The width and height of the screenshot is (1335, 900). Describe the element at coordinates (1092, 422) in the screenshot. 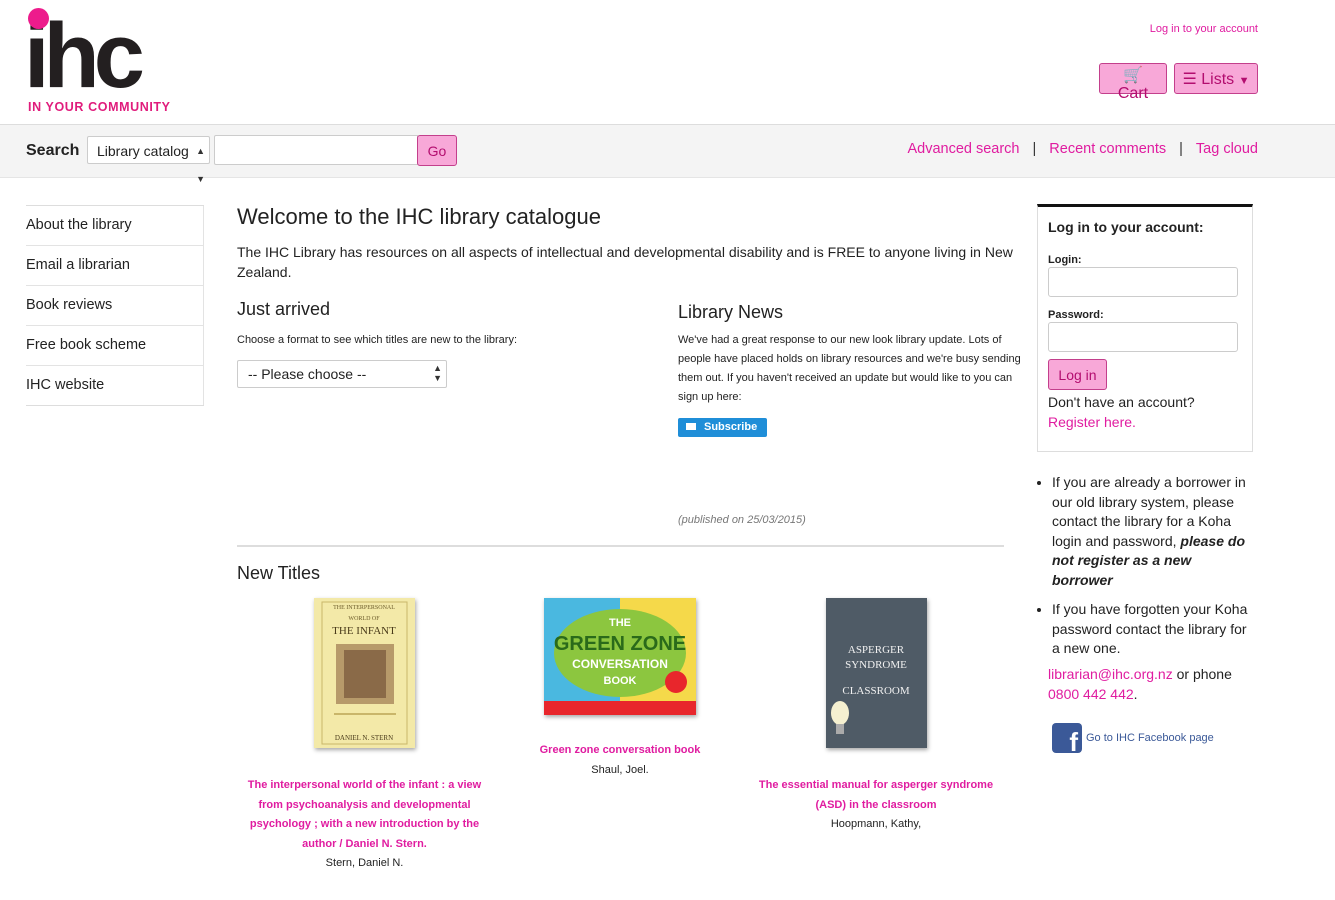

I see `register-link: Register here.` at that location.